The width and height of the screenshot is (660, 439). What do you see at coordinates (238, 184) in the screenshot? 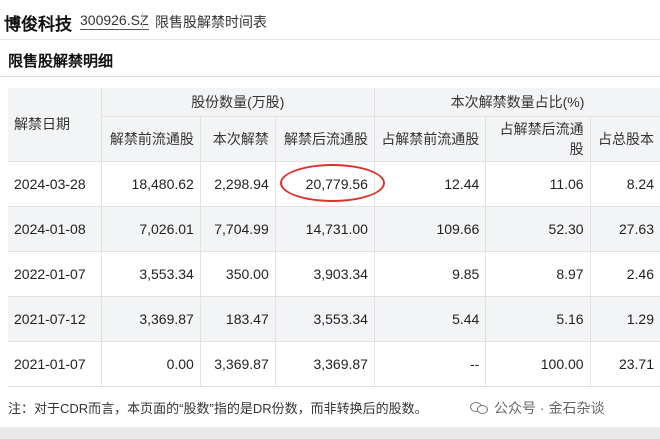
I see `cell-unlock: 2,298.94` at bounding box center [238, 184].